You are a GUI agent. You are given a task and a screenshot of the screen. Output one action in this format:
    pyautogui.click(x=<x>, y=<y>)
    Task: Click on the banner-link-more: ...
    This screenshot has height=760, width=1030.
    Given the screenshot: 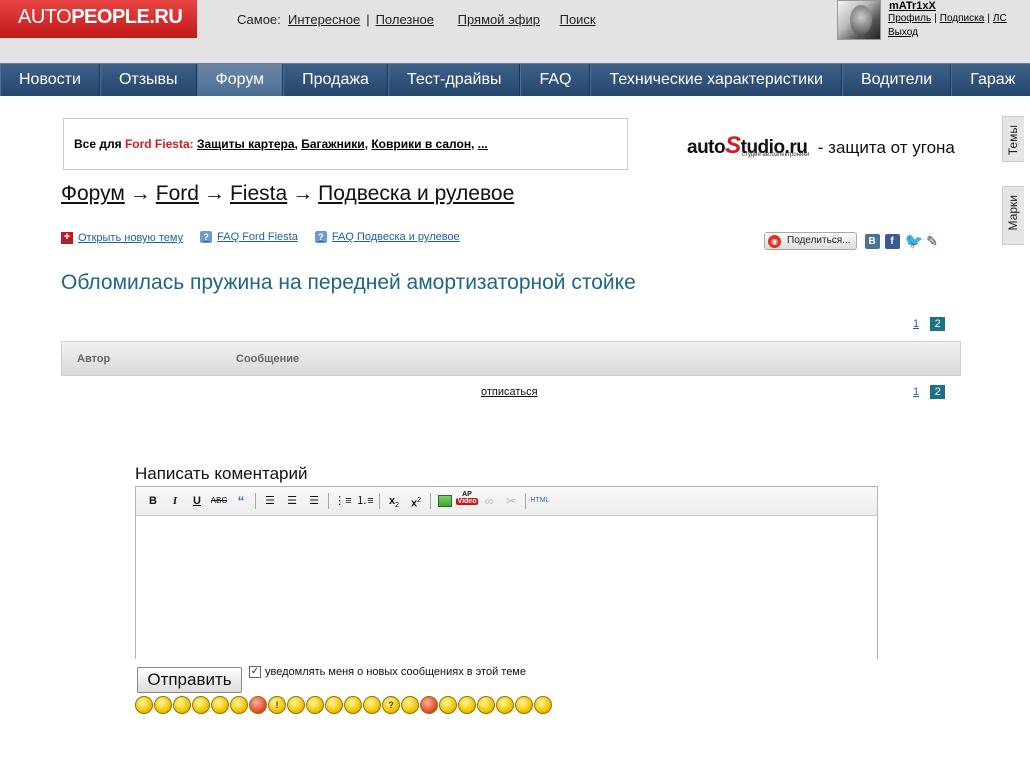 What is the action you would take?
    pyautogui.click(x=483, y=144)
    